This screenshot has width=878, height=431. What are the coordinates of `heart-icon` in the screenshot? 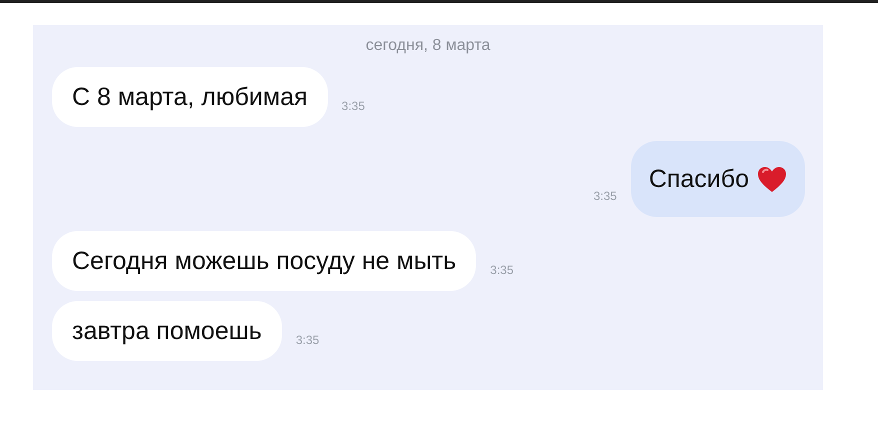 It's located at (772, 179).